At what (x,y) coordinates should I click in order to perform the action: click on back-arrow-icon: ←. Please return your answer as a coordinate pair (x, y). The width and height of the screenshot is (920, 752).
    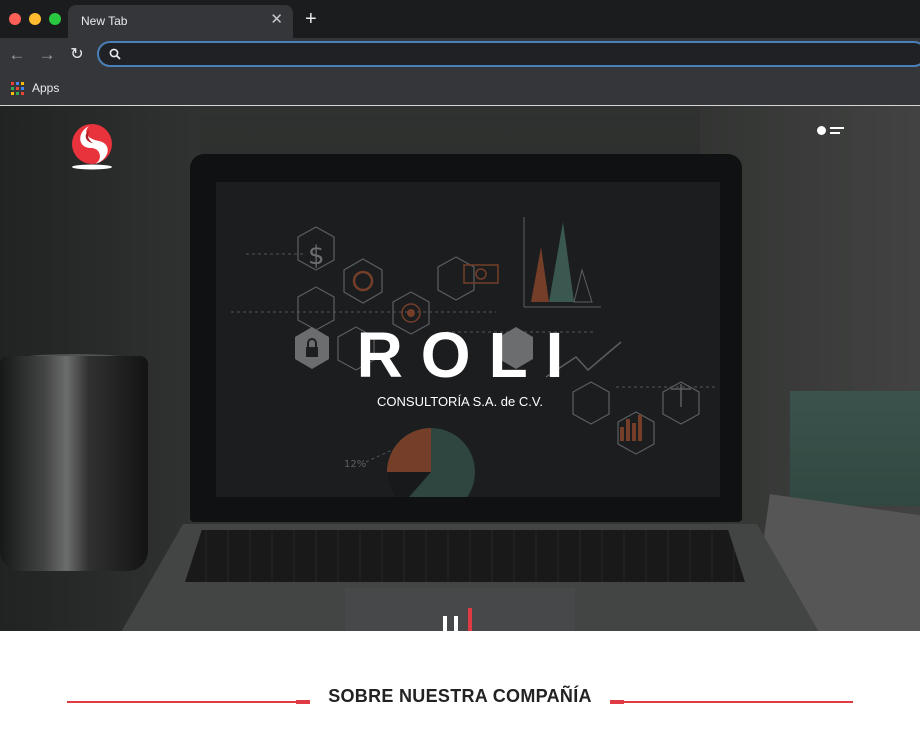
    Looking at the image, I should click on (17, 55).